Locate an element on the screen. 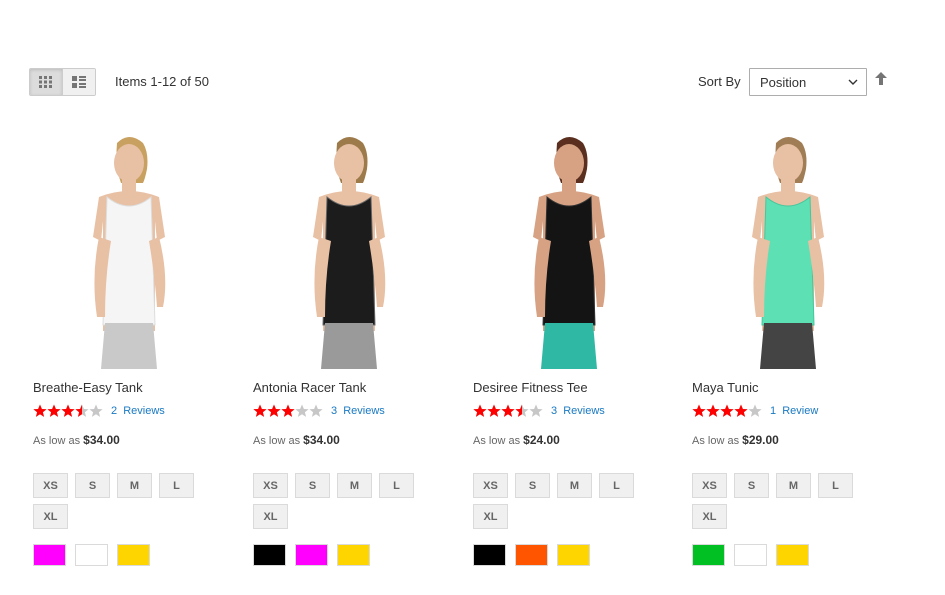 The image size is (945, 595). product-rating: 3 Reviews is located at coordinates (539, 411).